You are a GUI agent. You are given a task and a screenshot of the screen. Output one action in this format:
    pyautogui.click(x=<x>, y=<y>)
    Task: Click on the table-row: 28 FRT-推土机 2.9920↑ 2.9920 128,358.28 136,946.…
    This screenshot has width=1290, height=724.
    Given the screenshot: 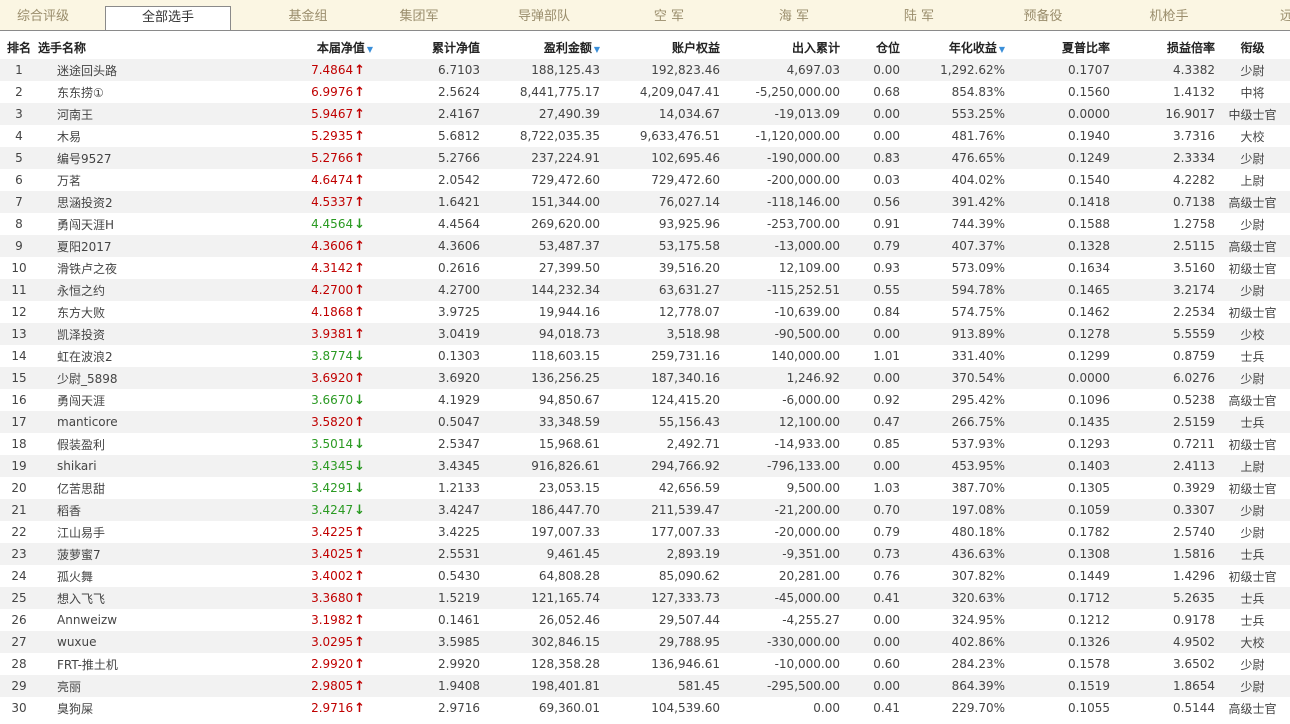 What is the action you would take?
    pyautogui.click(x=645, y=664)
    